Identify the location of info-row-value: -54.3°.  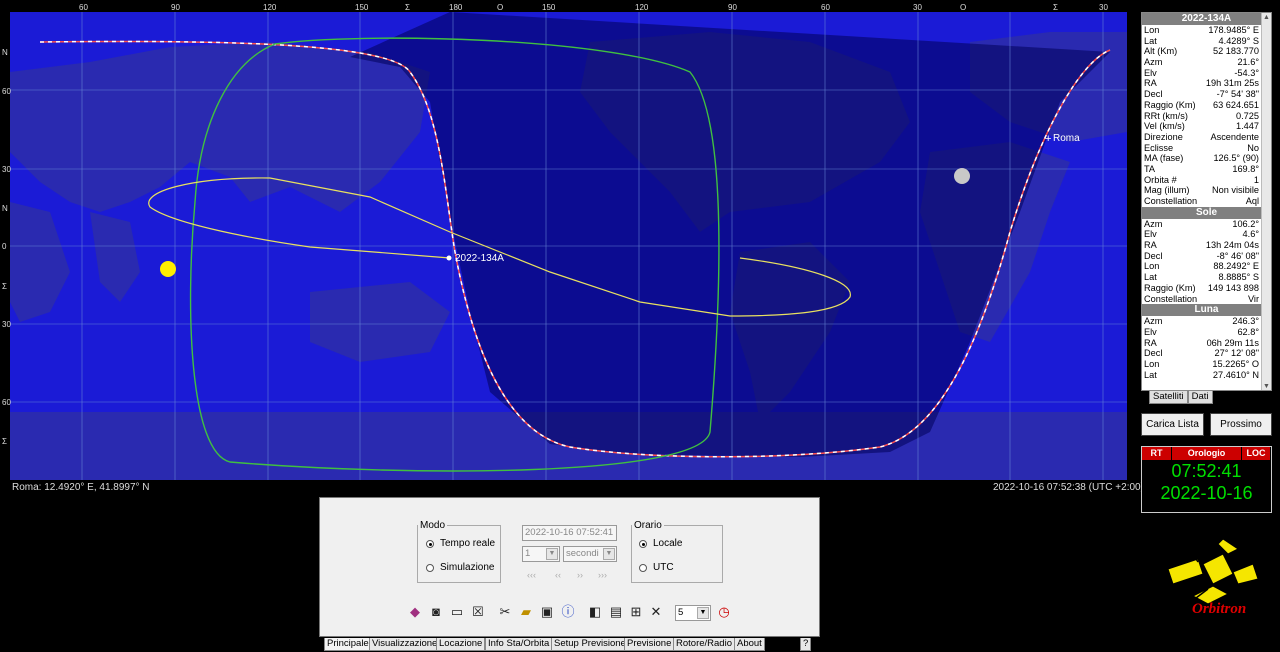
(1246, 72).